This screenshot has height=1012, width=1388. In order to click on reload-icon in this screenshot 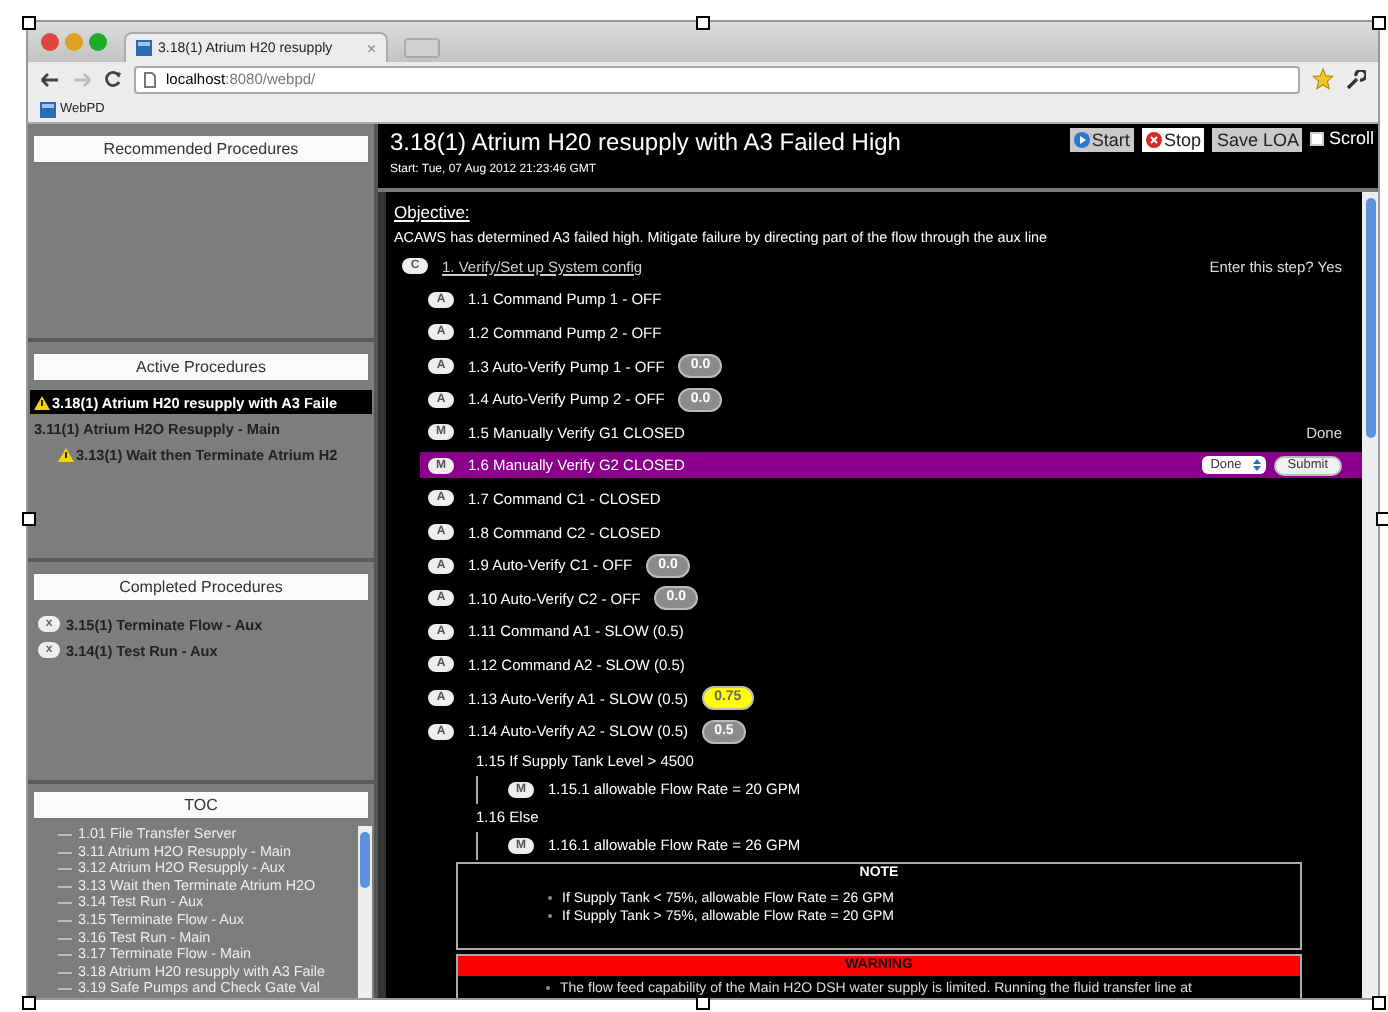, I will do `click(113, 79)`.